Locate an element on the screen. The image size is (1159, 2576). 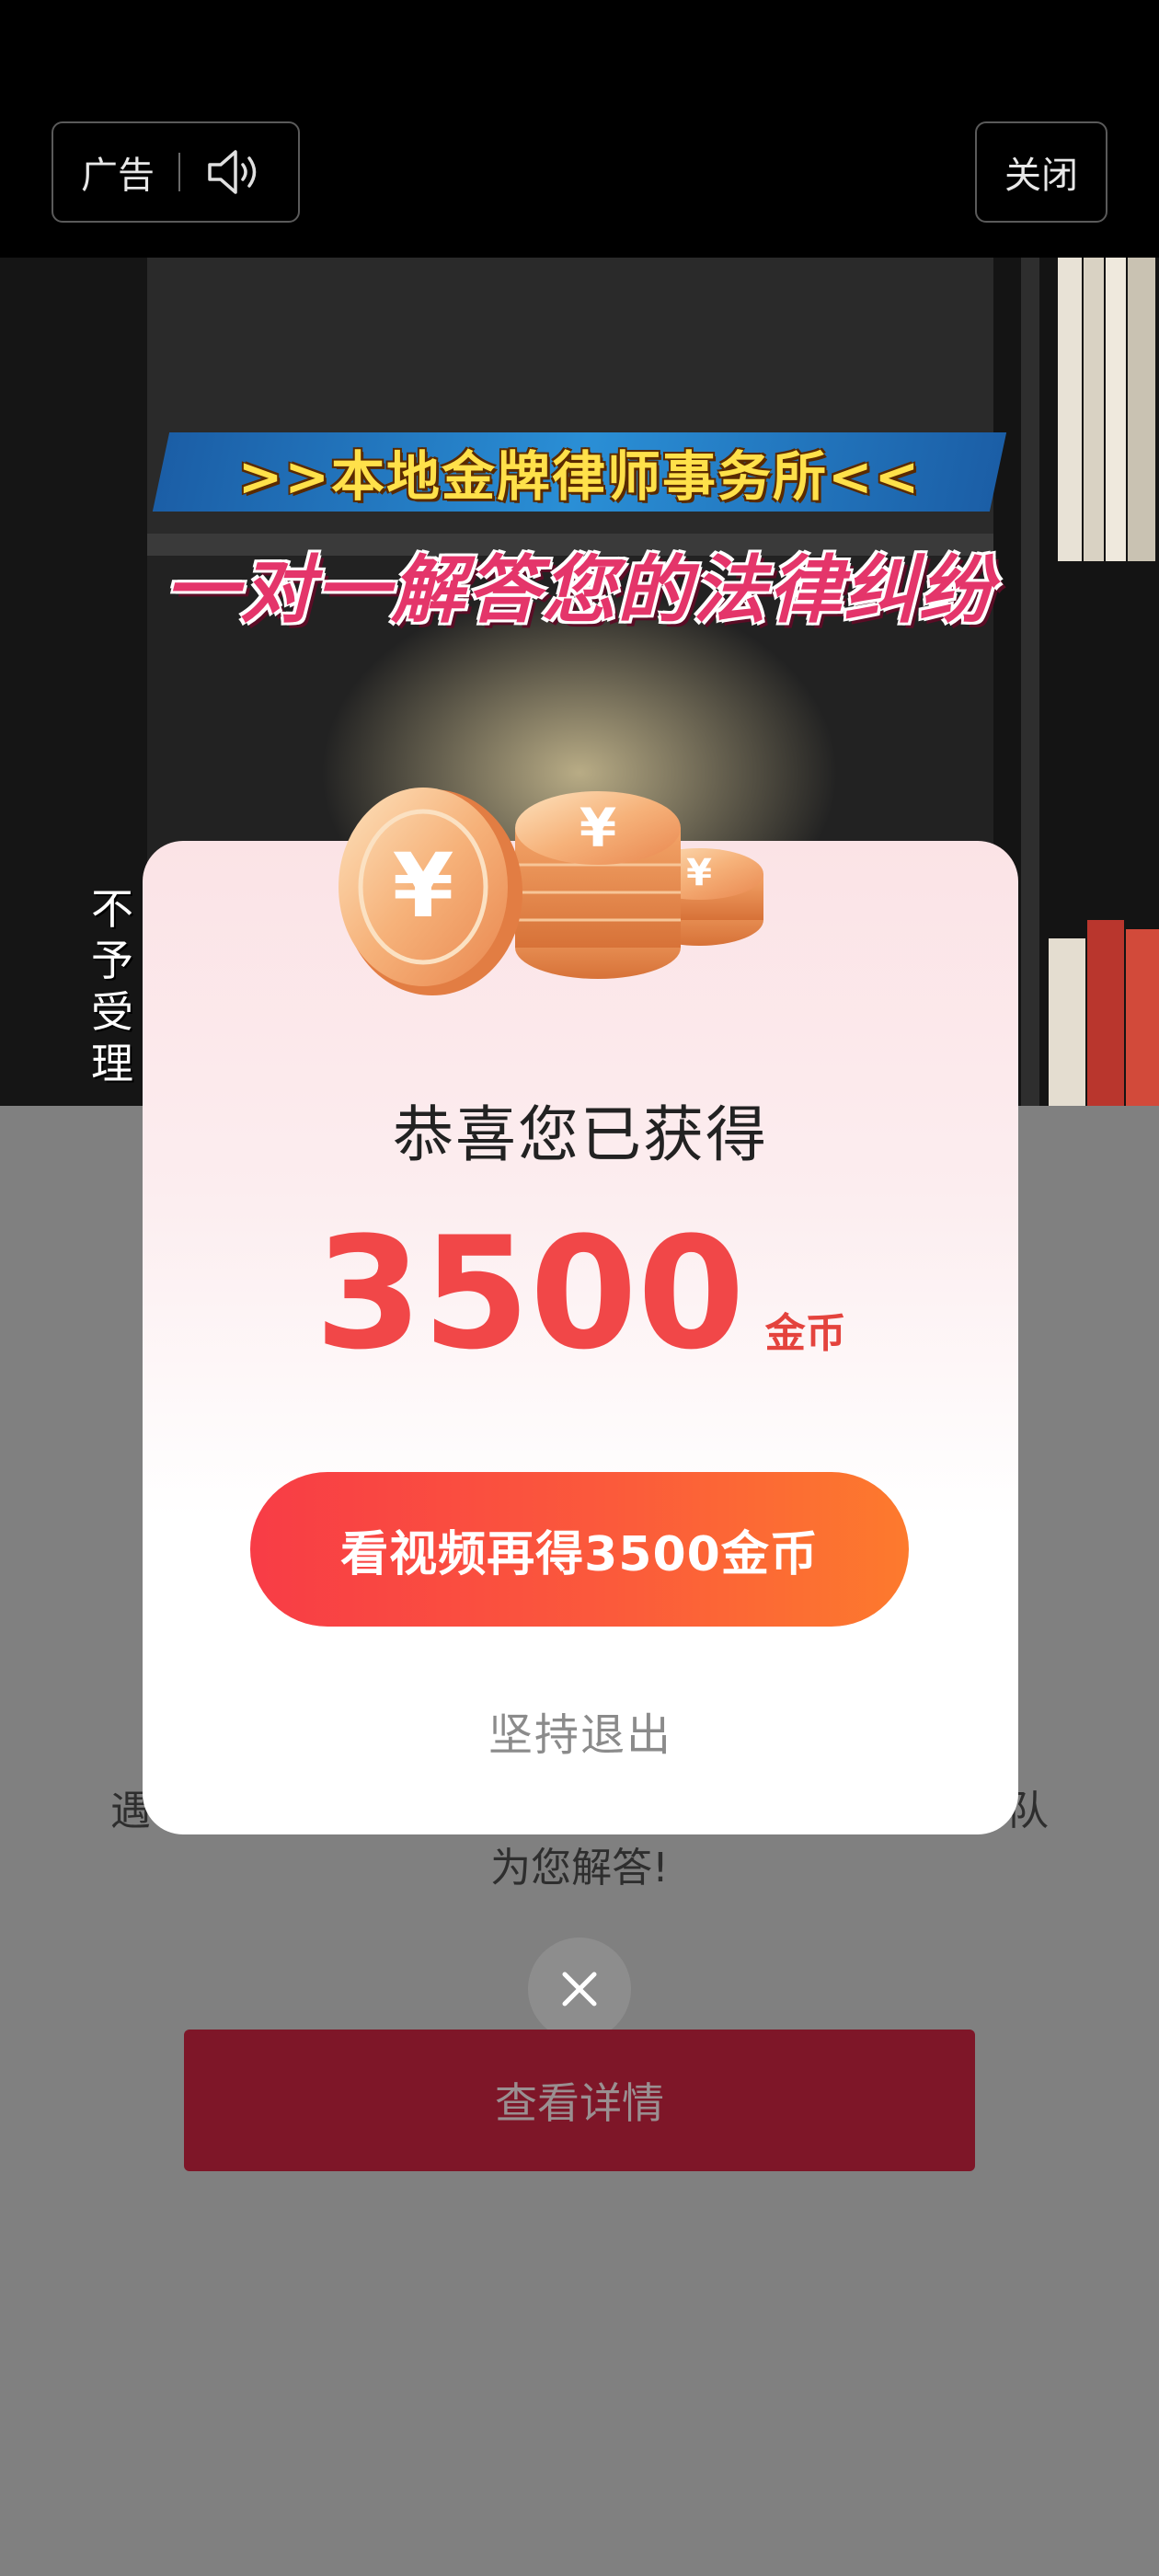
speaker-icon is located at coordinates (233, 172).